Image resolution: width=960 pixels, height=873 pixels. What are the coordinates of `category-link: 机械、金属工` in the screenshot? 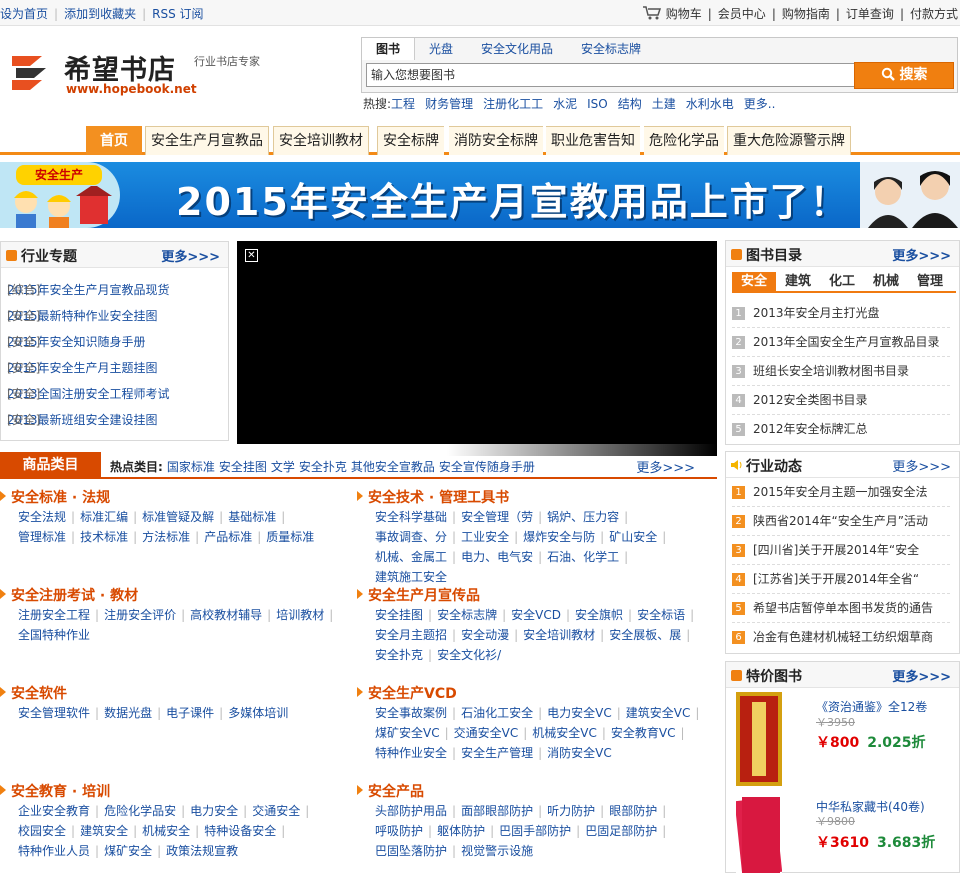 It's located at (411, 557).